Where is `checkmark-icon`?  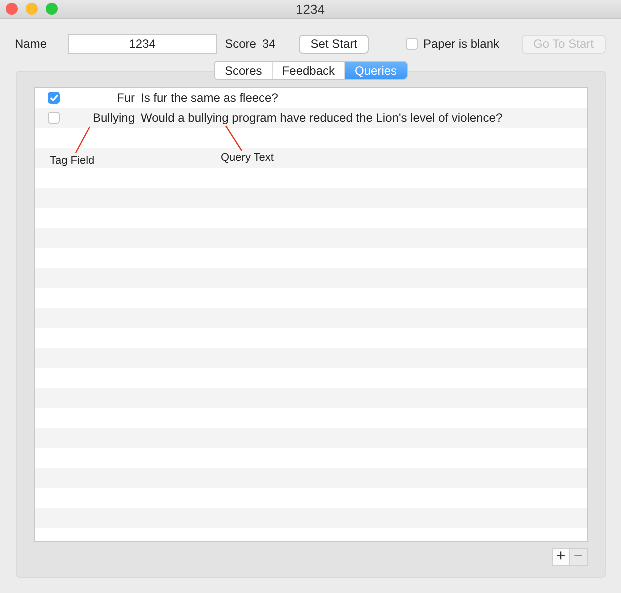
checkmark-icon is located at coordinates (54, 98).